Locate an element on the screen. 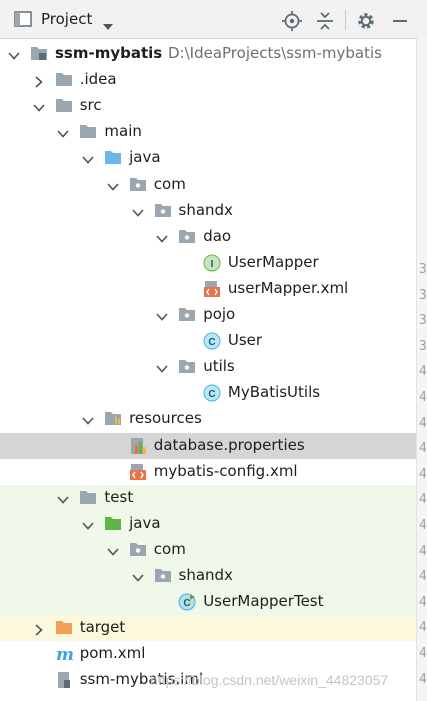 The image size is (427, 701). tree-row: mybatis-config.xml is located at coordinates (208, 472).